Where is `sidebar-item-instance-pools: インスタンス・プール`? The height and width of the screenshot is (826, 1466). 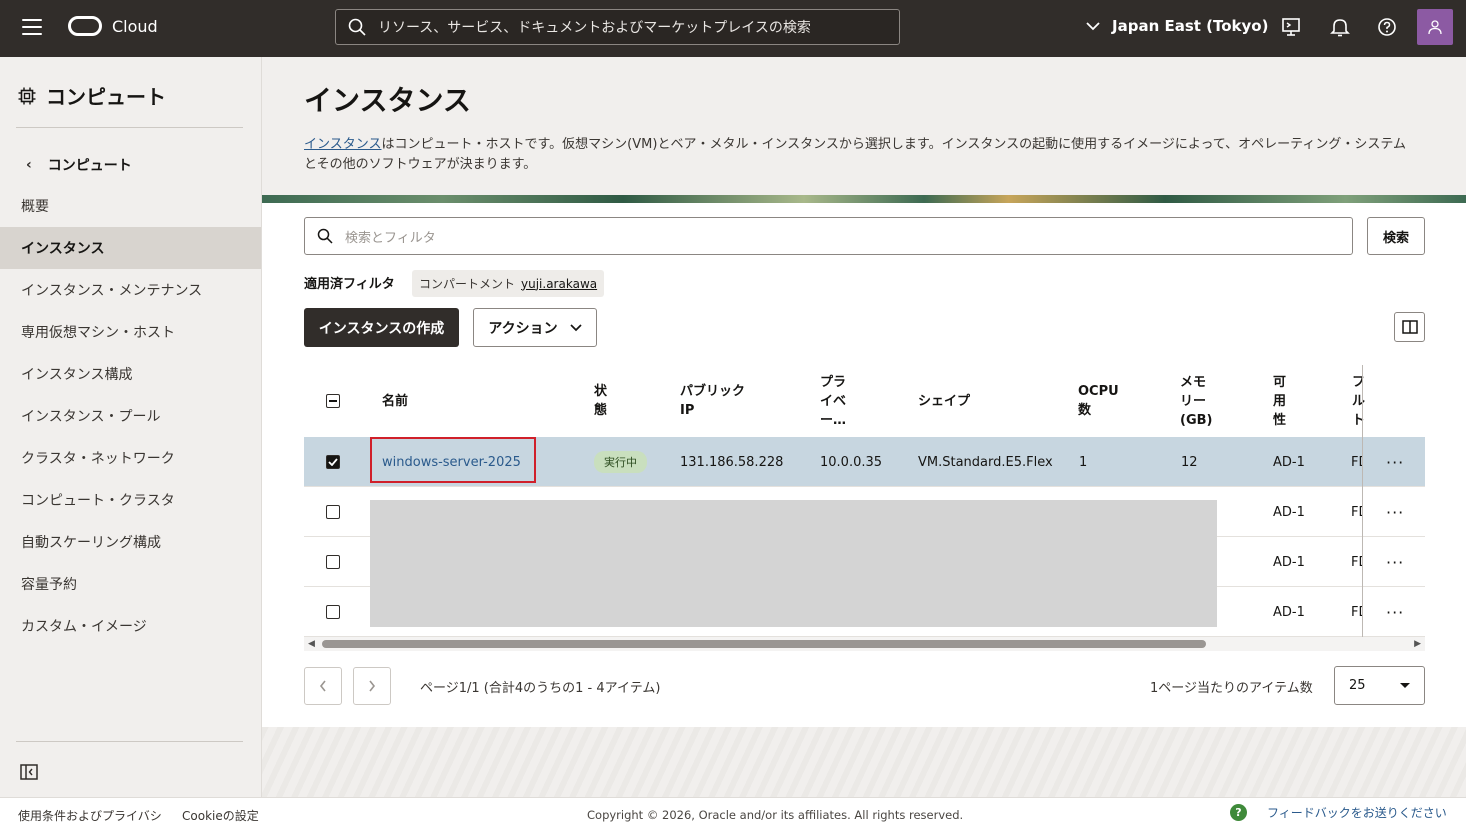
sidebar-item-instance-pools: インスタンス・プール is located at coordinates (130, 416).